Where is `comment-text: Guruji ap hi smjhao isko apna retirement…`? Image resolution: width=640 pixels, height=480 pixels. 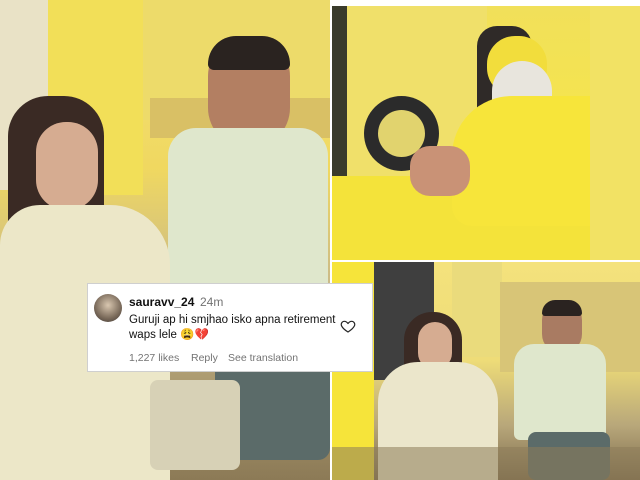 comment-text: Guruji ap hi smjhao isko apna retirement… is located at coordinates (232, 327).